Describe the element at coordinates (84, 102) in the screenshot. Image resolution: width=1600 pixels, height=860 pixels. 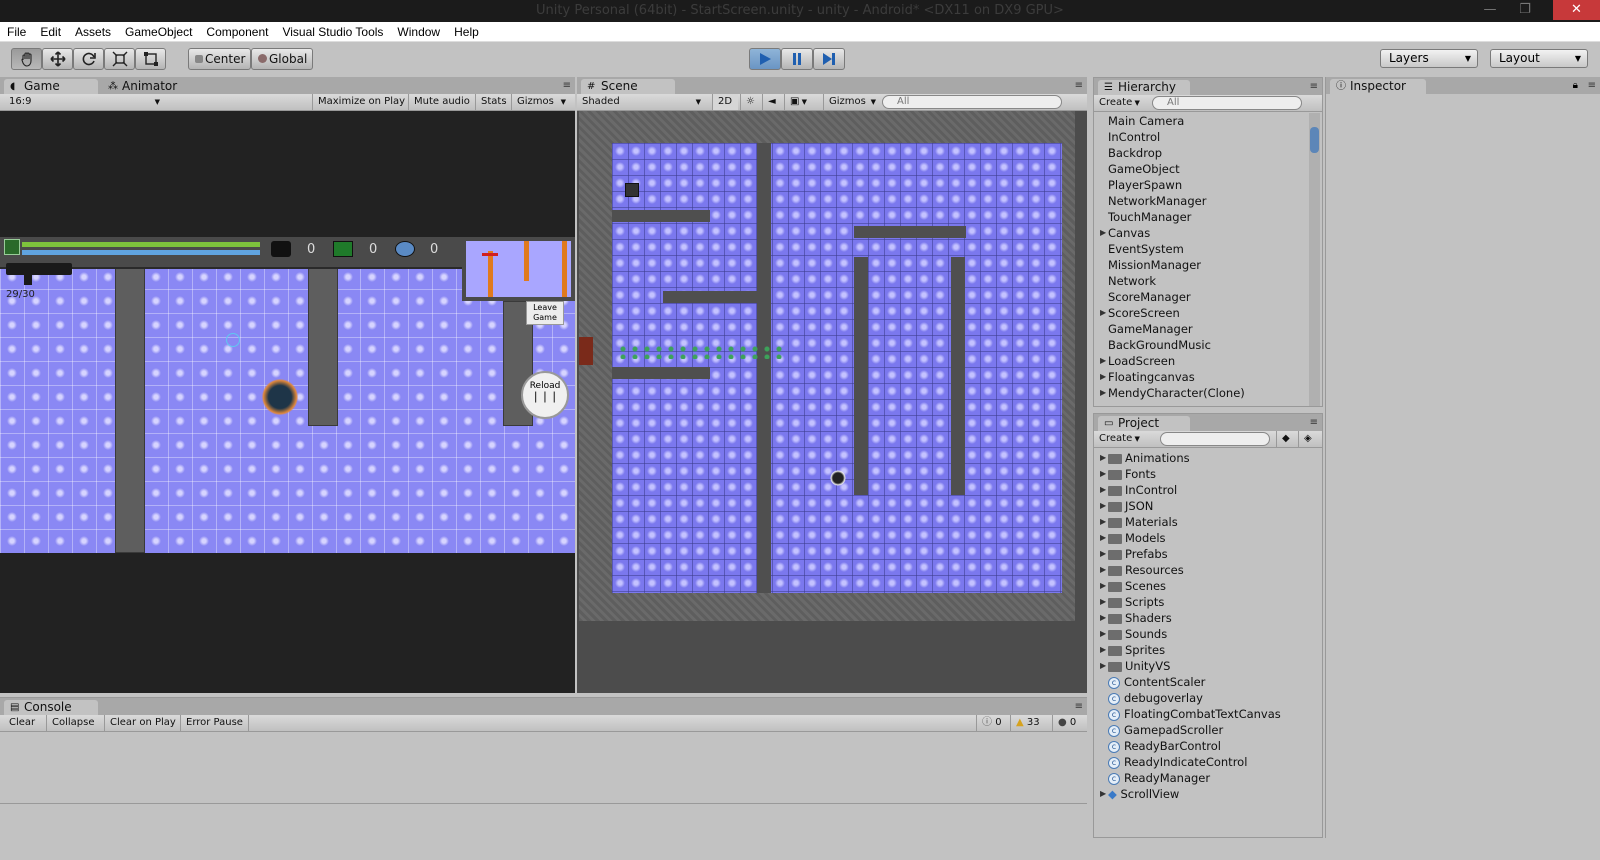
I see `aspect-dropdown: 16:9 ▼` at that location.